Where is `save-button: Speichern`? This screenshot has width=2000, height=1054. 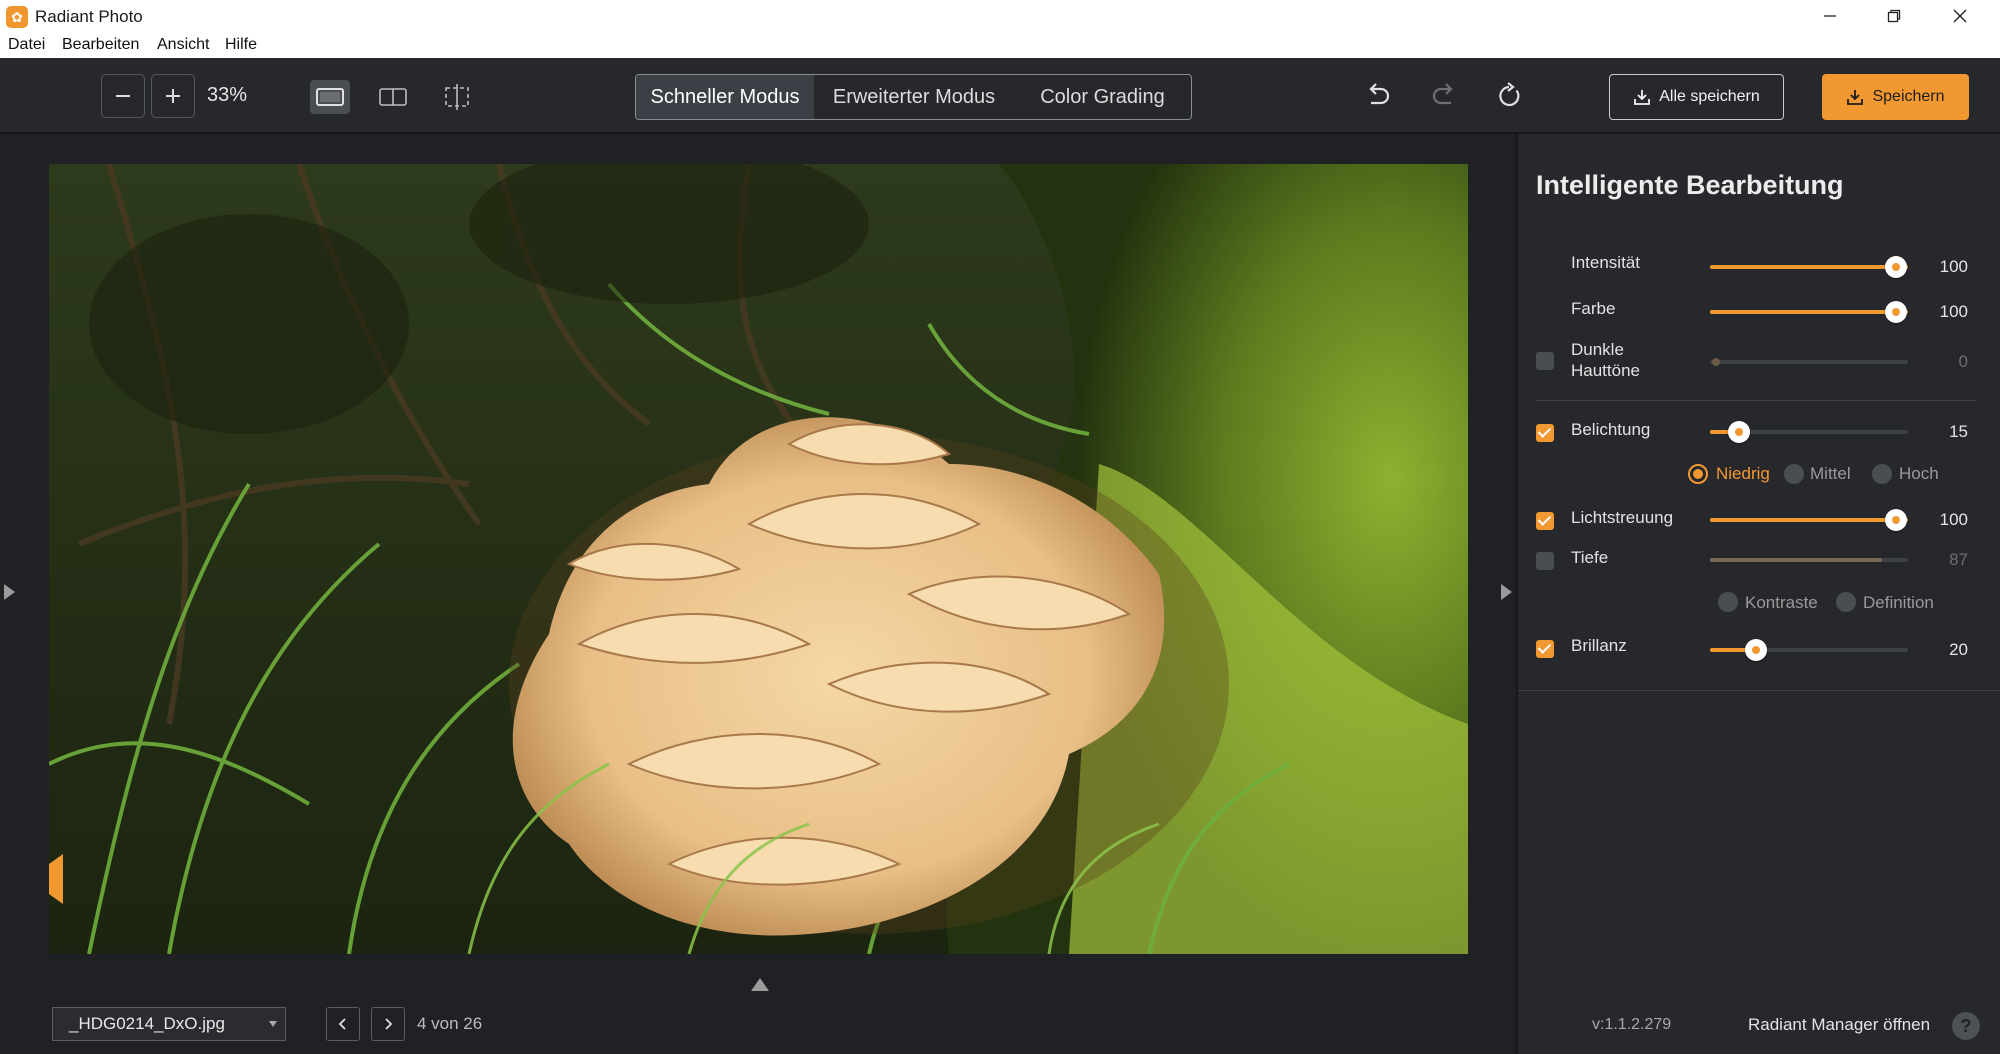 save-button: Speichern is located at coordinates (1895, 97).